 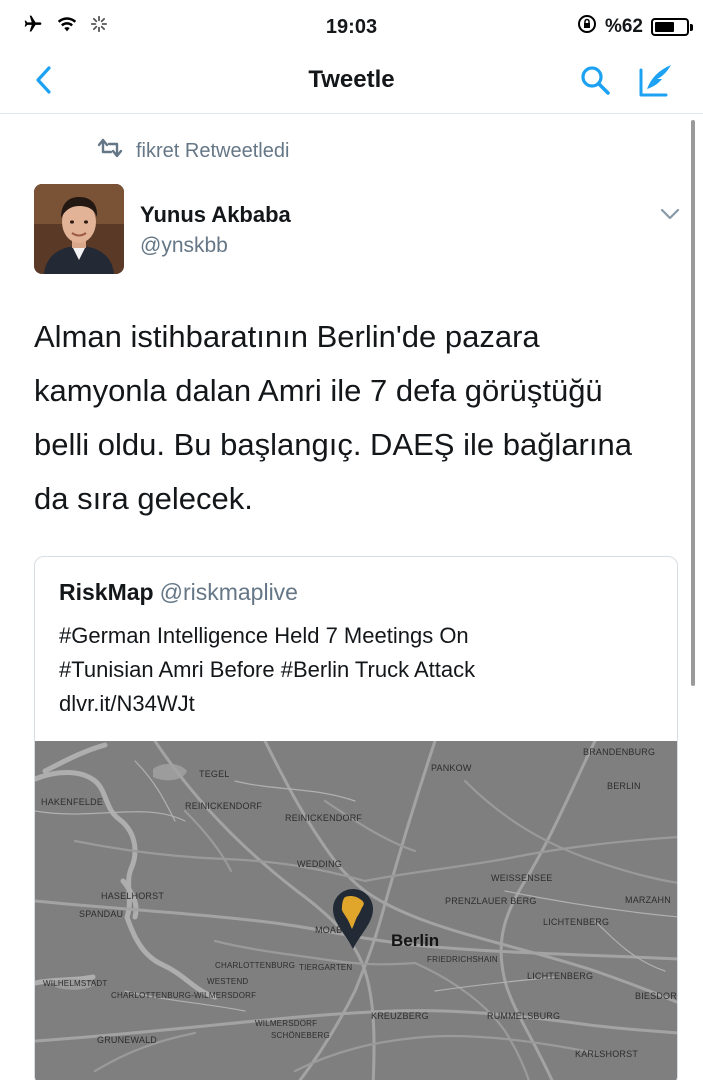 I want to click on tweet-options-button, so click(x=670, y=216).